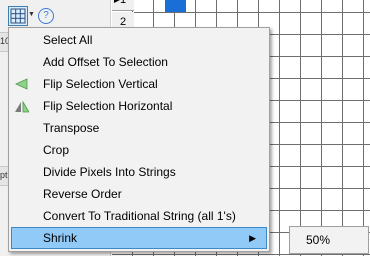 Image resolution: width=370 pixels, height=256 pixels. Describe the element at coordinates (117, 5) in the screenshot. I see `row-pointer-icon: ▶` at that location.